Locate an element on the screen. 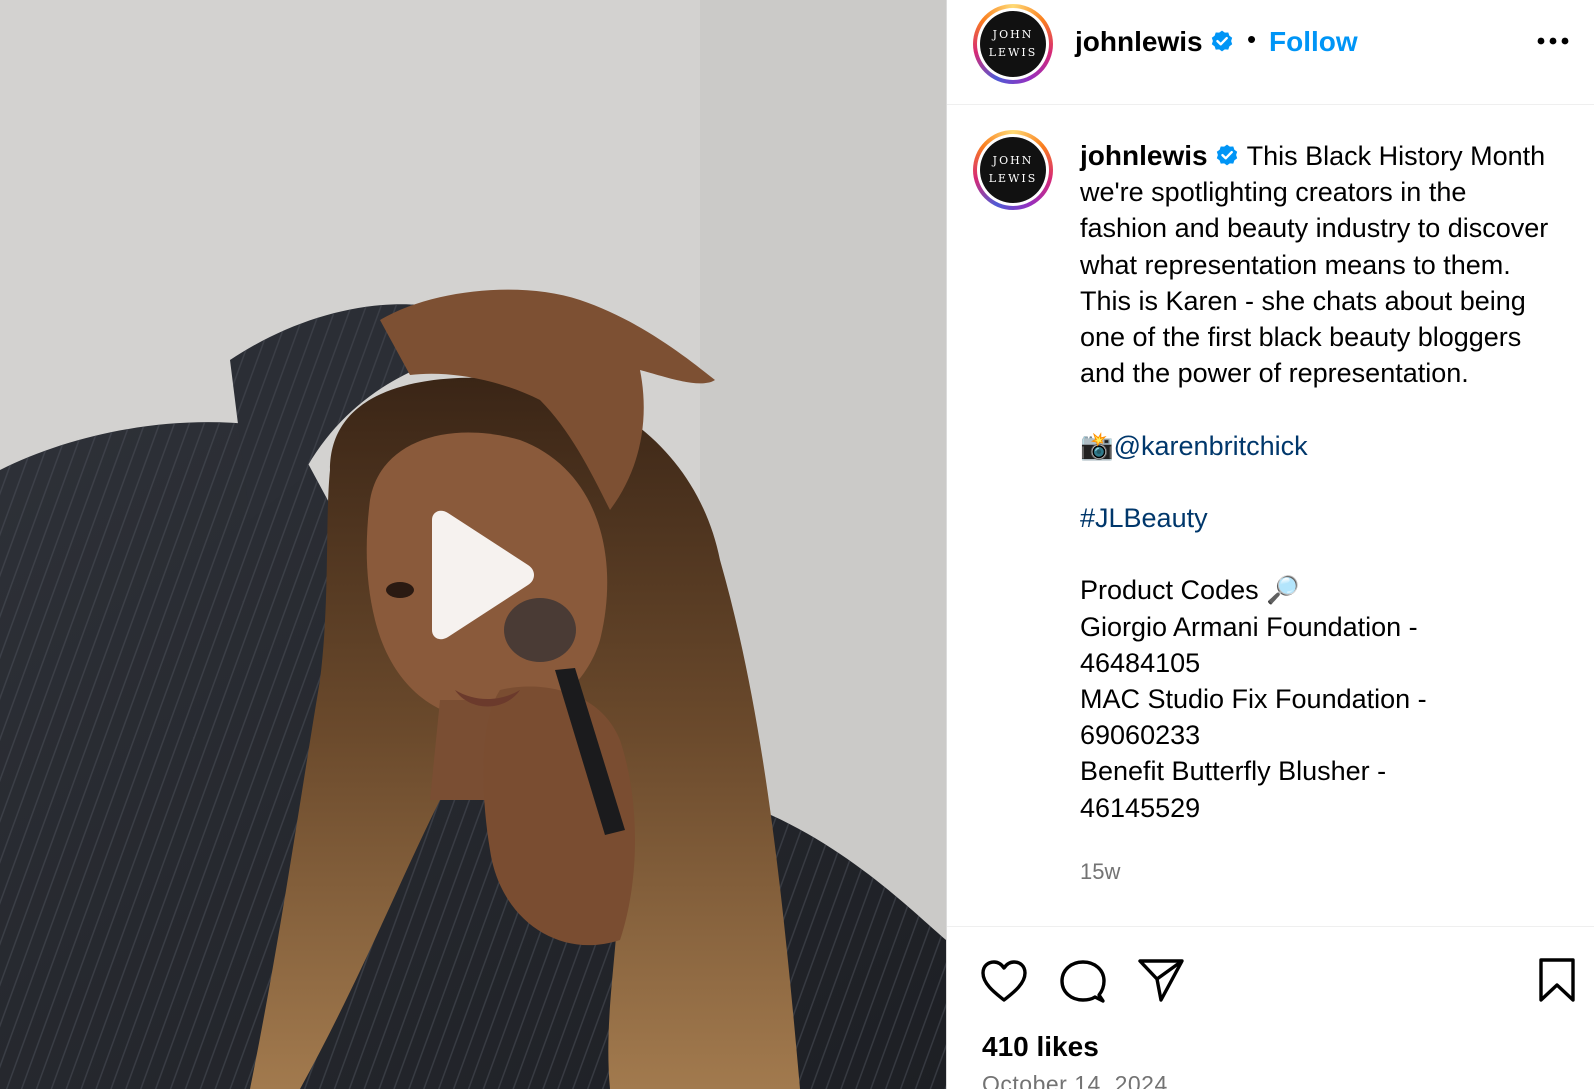 This screenshot has width=1594, height=1089. likes-count: 410 likes is located at coordinates (1040, 1047).